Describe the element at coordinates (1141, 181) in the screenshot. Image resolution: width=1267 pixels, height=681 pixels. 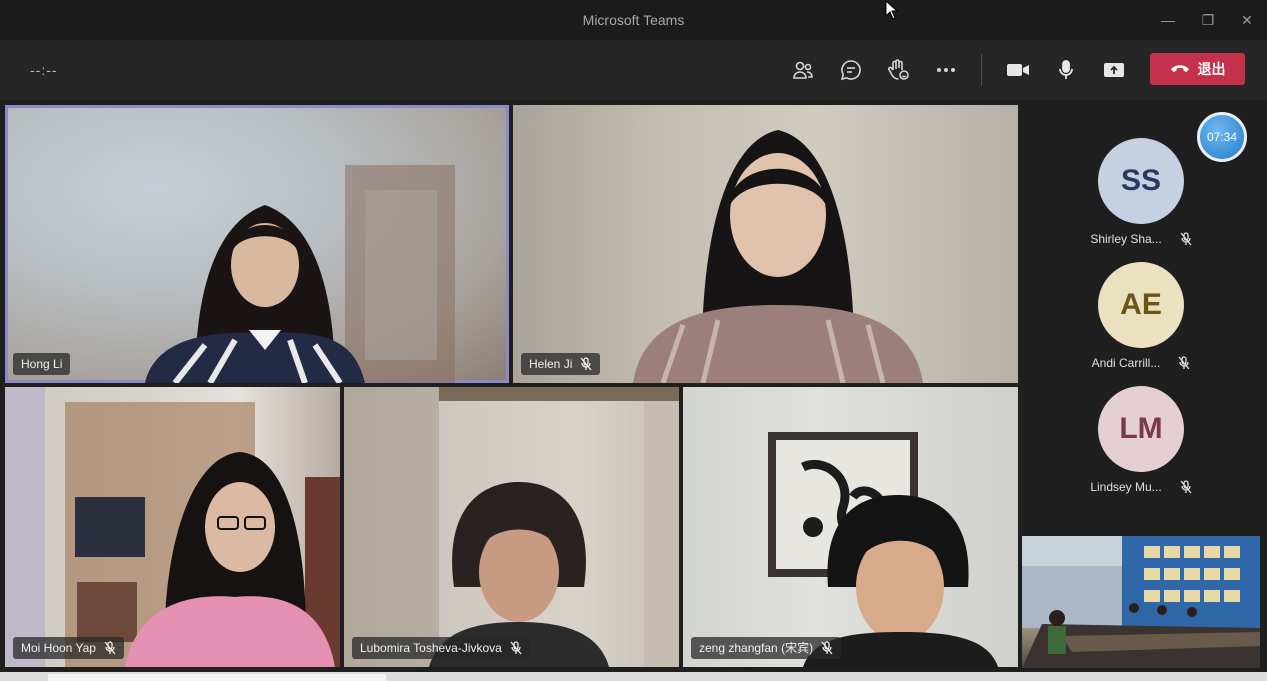
I see `avatar: SS` at that location.